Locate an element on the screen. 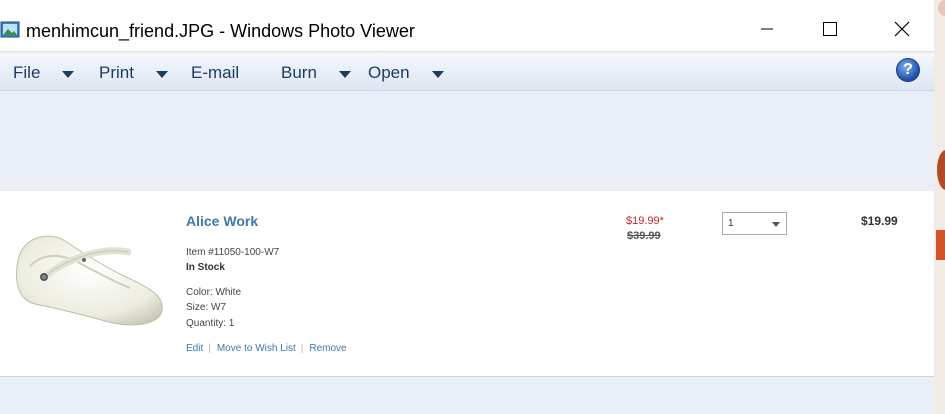  remove-link: Remove is located at coordinates (327, 348).